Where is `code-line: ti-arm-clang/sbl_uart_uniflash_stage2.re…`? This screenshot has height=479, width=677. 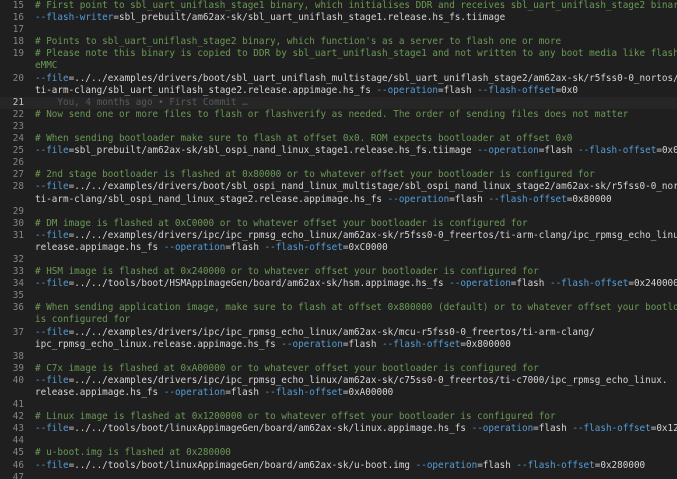
code-line: ti-arm-clang/sbl_uart_uniflash_stage2.re… is located at coordinates (338, 91).